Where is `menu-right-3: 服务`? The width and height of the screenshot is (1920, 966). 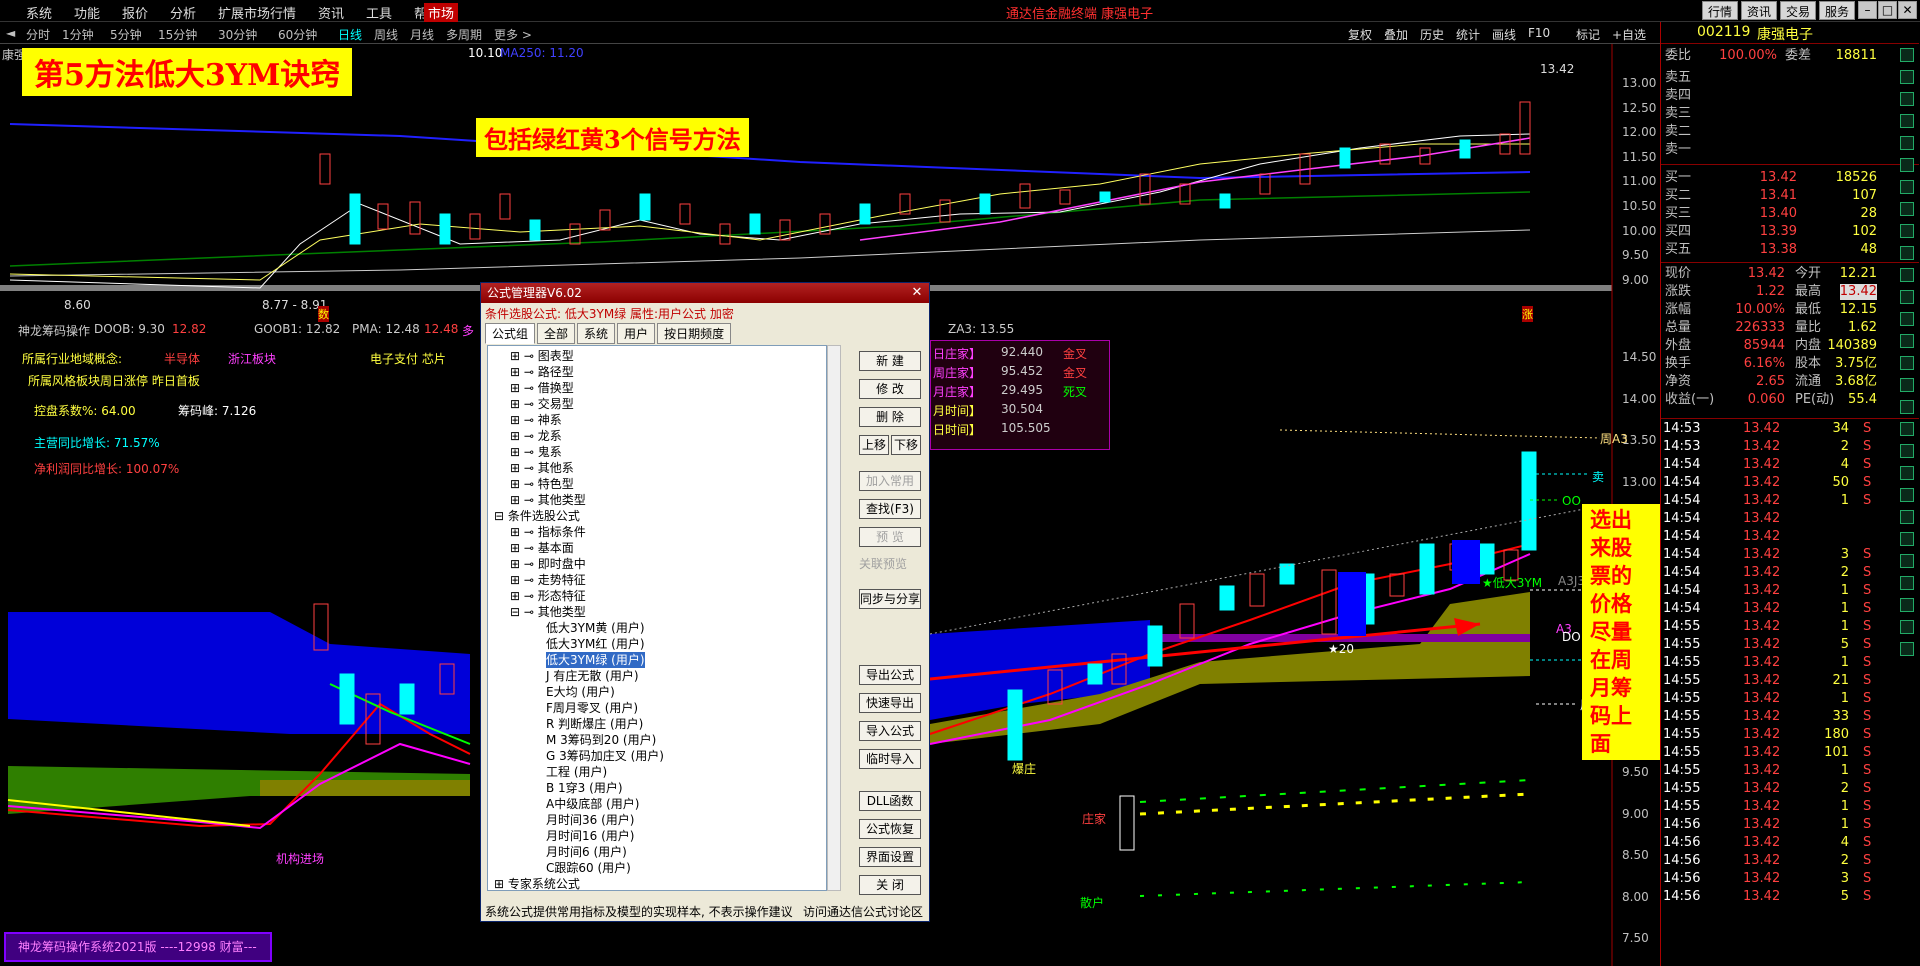
menu-right-3: 服务 is located at coordinates (1837, 10).